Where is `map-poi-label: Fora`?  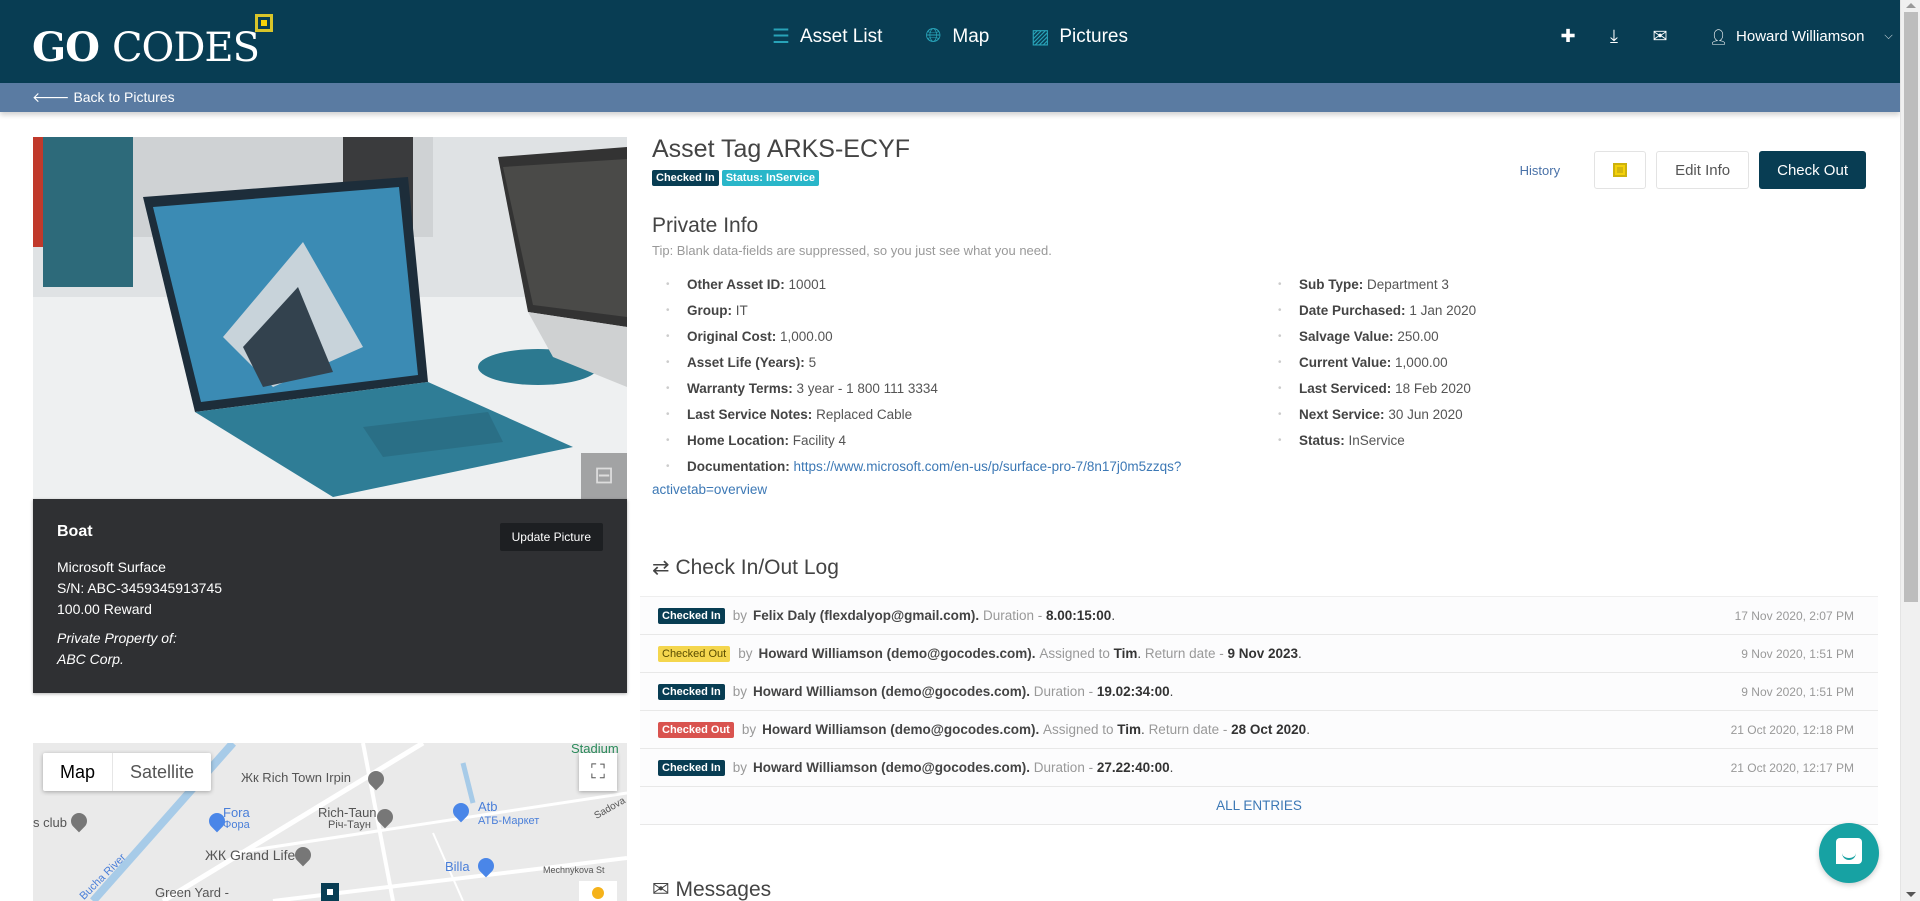
map-poi-label: Fora is located at coordinates (236, 812).